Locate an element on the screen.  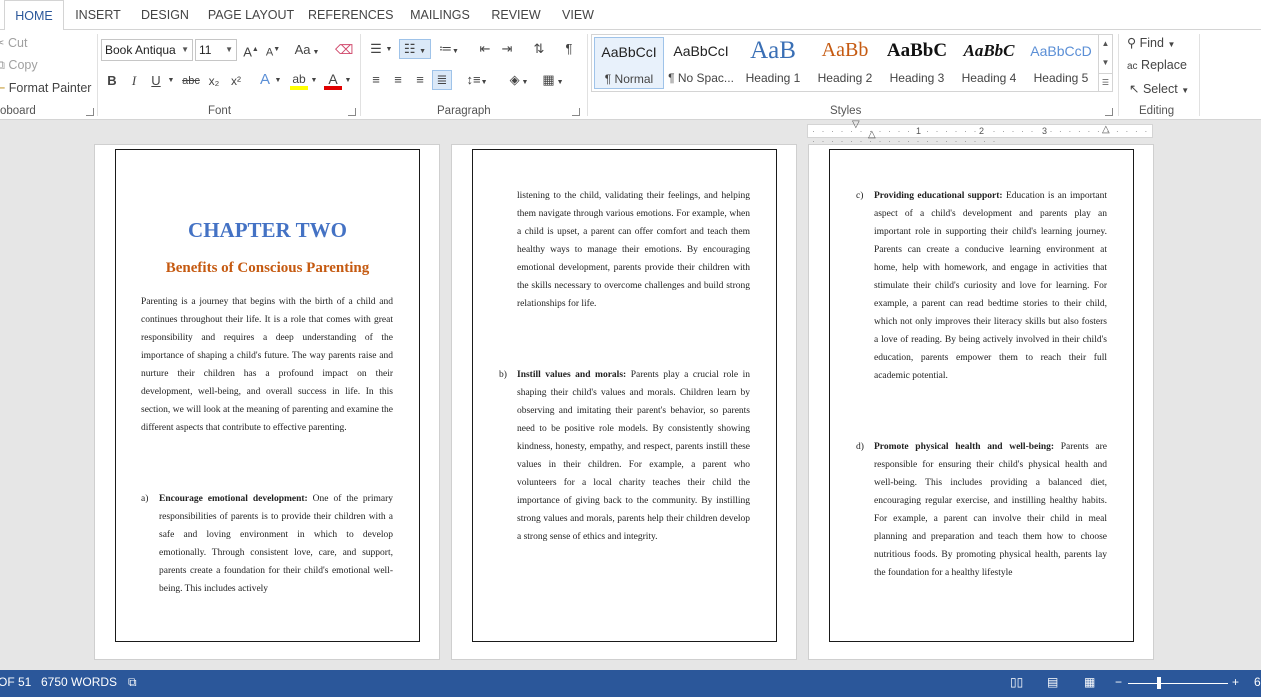
italic-button: I is located at coordinates (134, 81).